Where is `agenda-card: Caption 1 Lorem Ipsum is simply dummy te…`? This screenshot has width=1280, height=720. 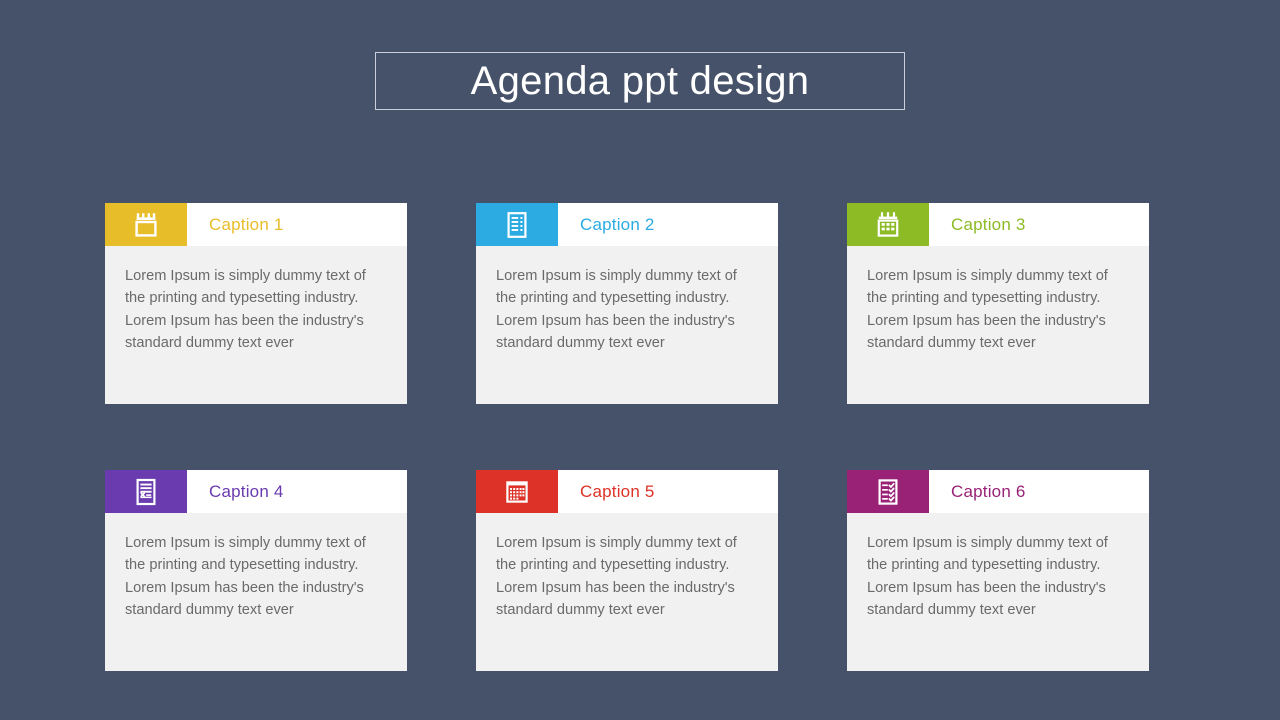
agenda-card: Caption 1 Lorem Ipsum is simply dummy te… is located at coordinates (256, 303).